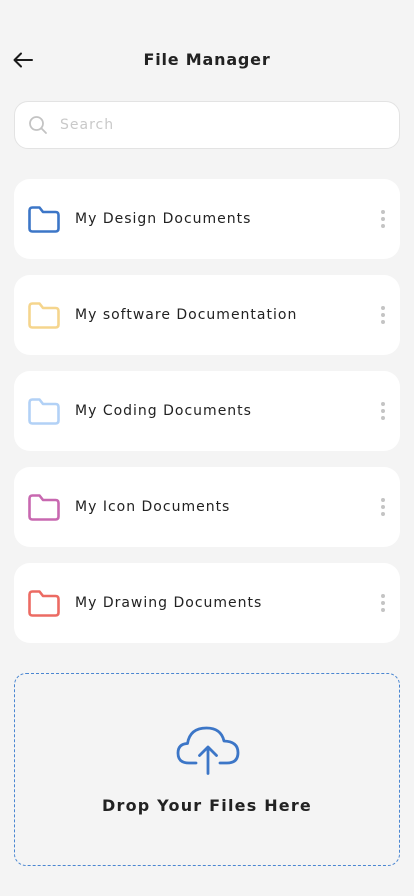  I want to click on folder-item-software-documentation: My software Documentation, so click(207, 315).